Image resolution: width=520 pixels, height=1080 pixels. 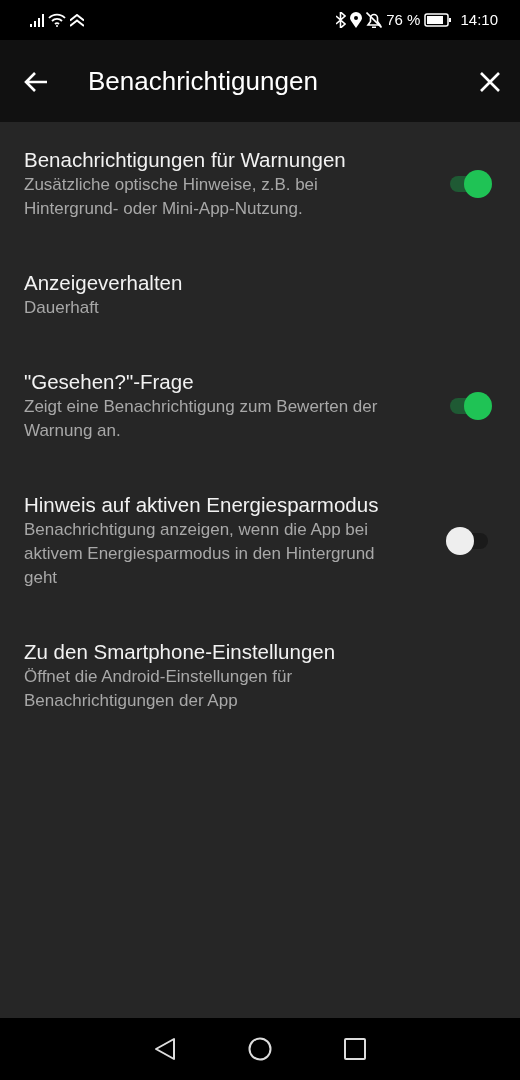 What do you see at coordinates (103, 283) in the screenshot?
I see `setting-title: Anzeigeverhalten` at bounding box center [103, 283].